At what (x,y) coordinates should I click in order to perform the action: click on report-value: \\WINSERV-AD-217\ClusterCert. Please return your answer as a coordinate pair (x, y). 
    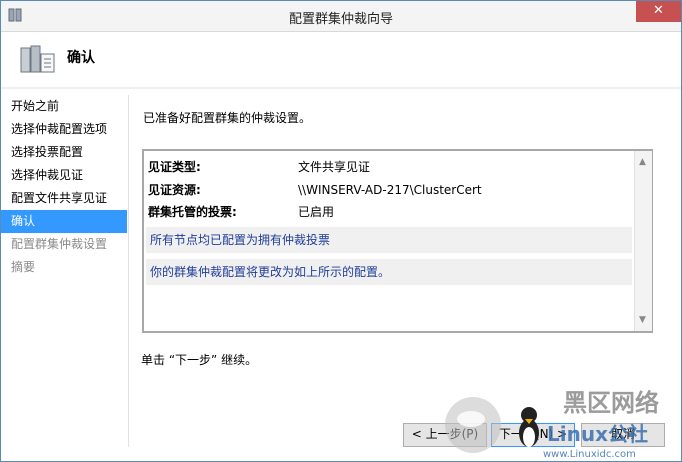
    Looking at the image, I should click on (390, 190).